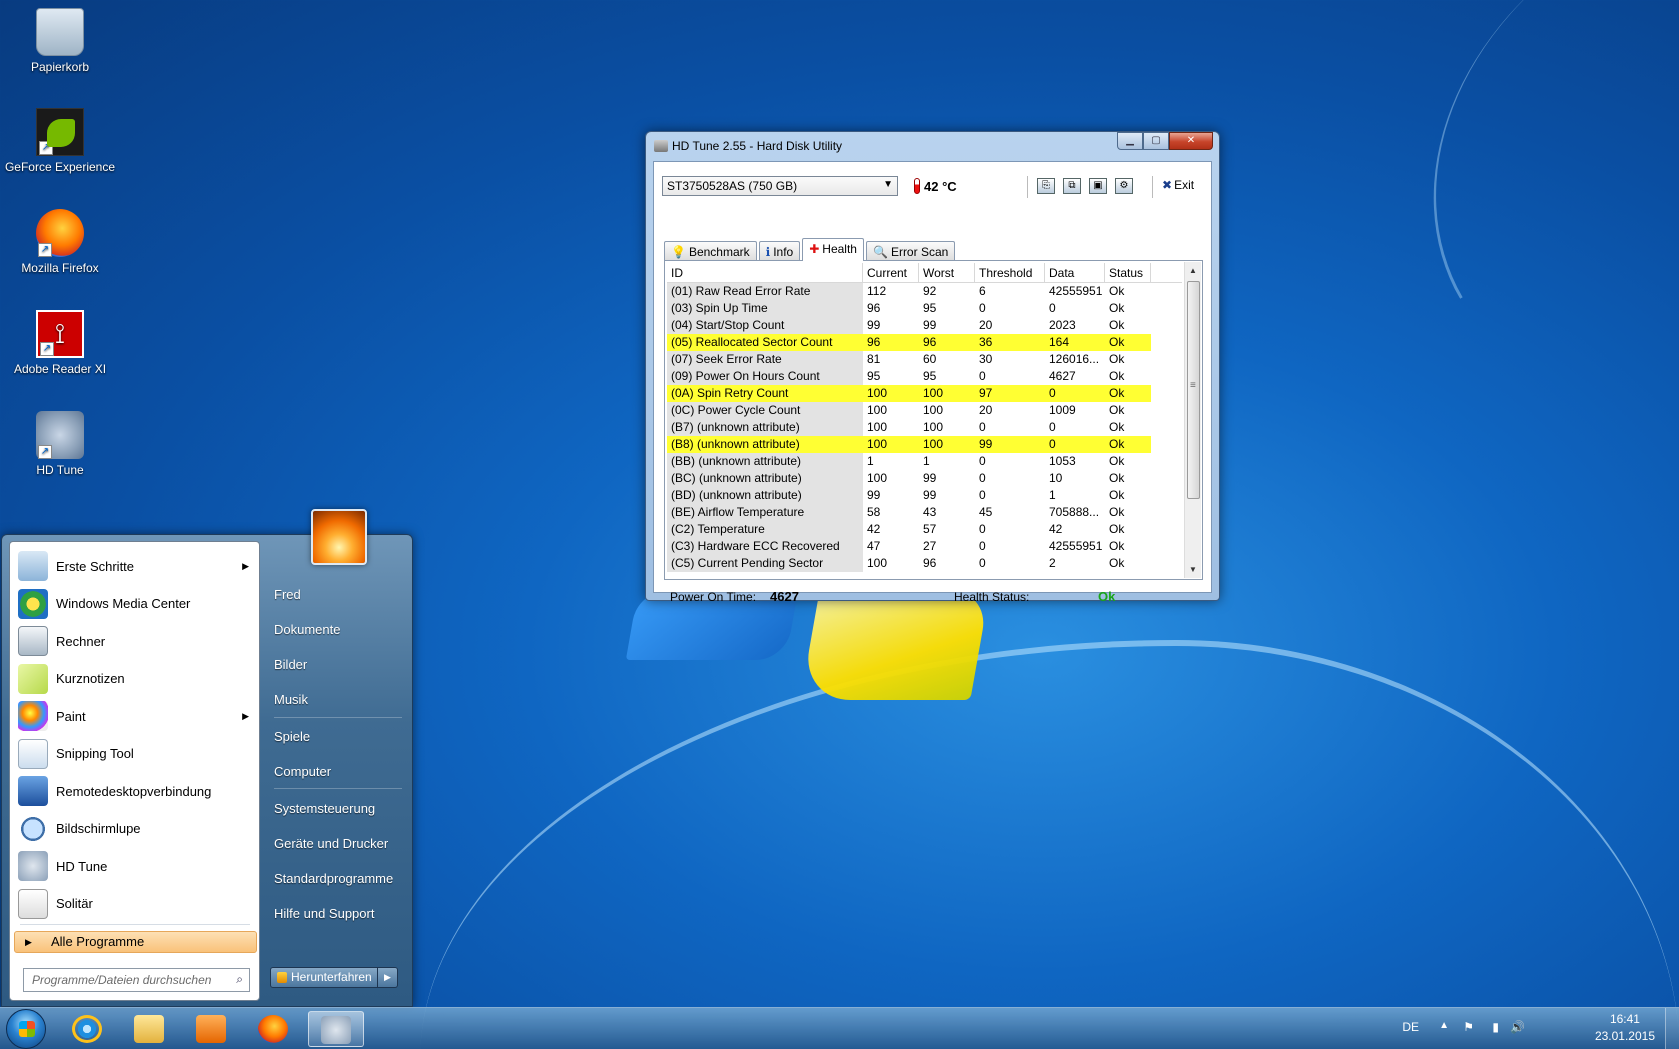  Describe the element at coordinates (135, 904) in the screenshot. I see `start-program-item: Solitär` at that location.